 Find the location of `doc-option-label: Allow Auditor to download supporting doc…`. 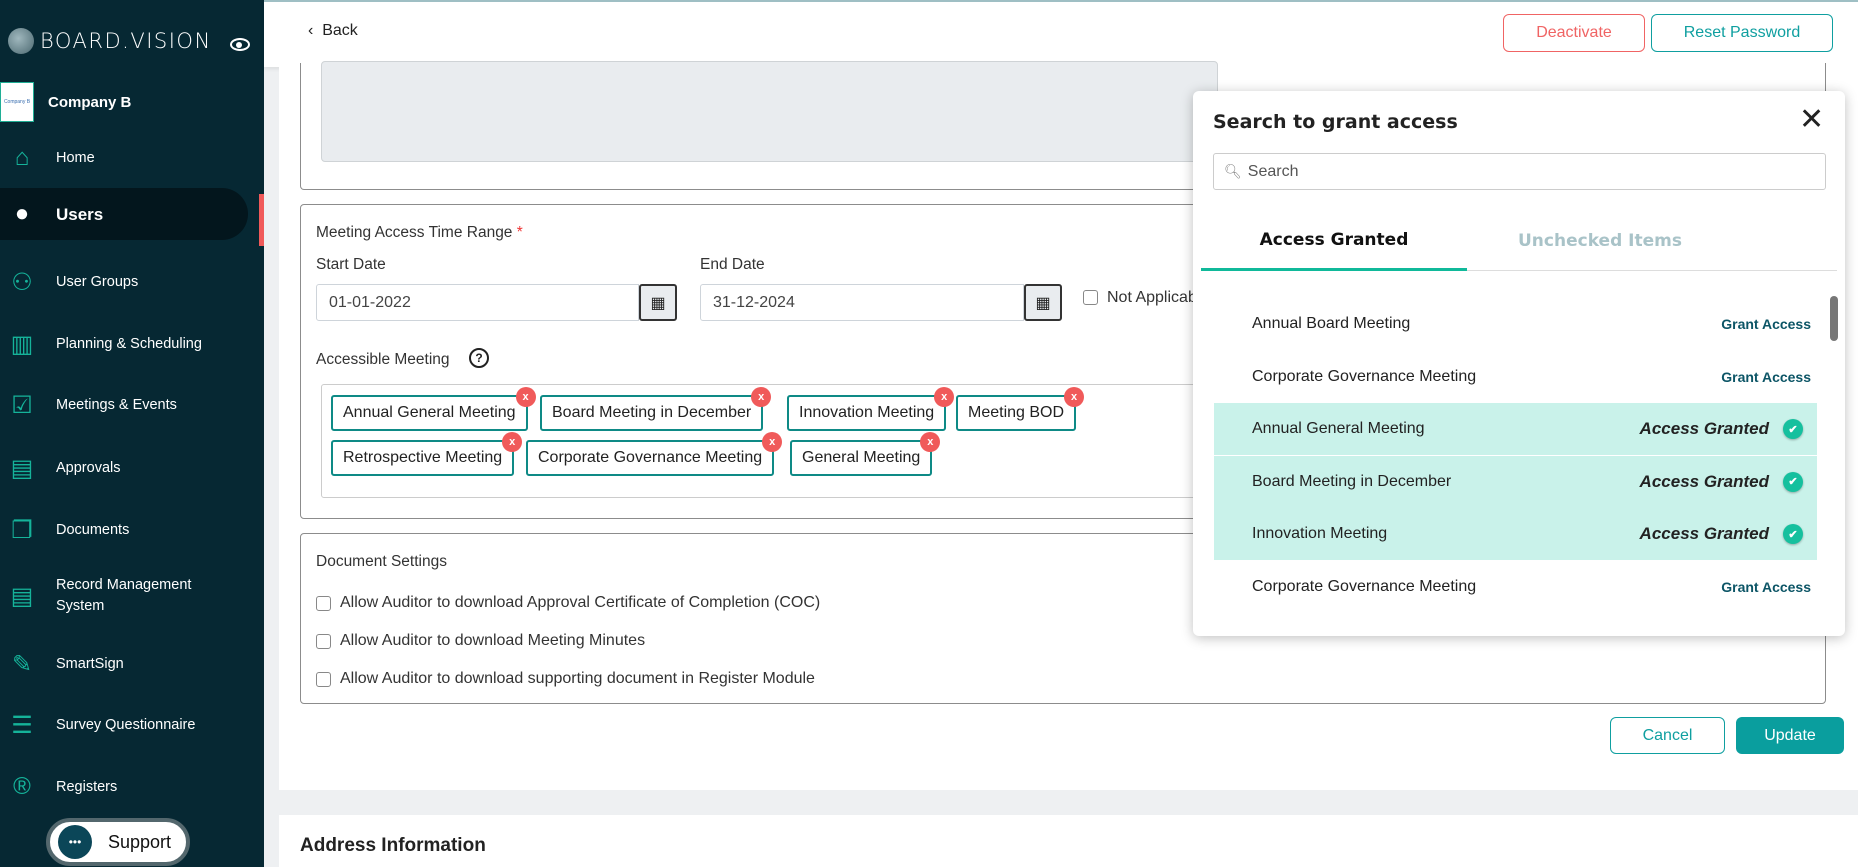

doc-option-label: Allow Auditor to download supporting doc… is located at coordinates (577, 678).